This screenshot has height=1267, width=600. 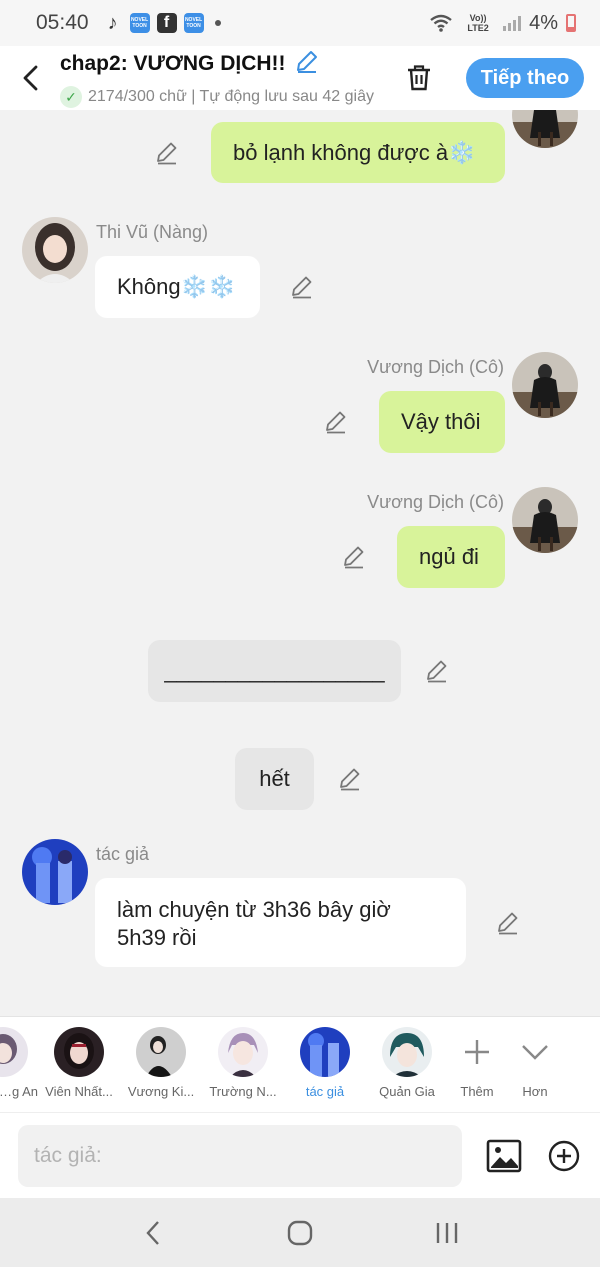 What do you see at coordinates (123, 854) in the screenshot?
I see `sender-name: tác giả` at bounding box center [123, 854].